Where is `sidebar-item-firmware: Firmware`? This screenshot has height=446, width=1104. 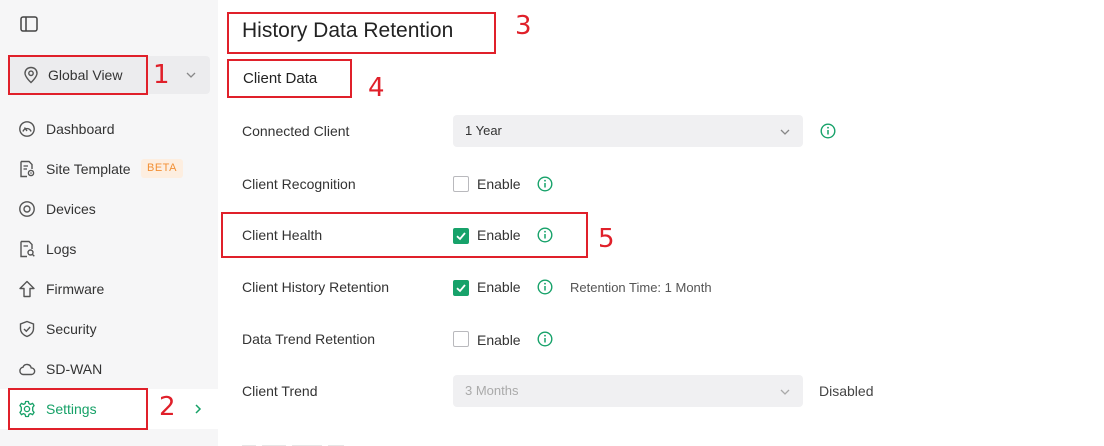 sidebar-item-firmware: Firmware is located at coordinates (109, 289).